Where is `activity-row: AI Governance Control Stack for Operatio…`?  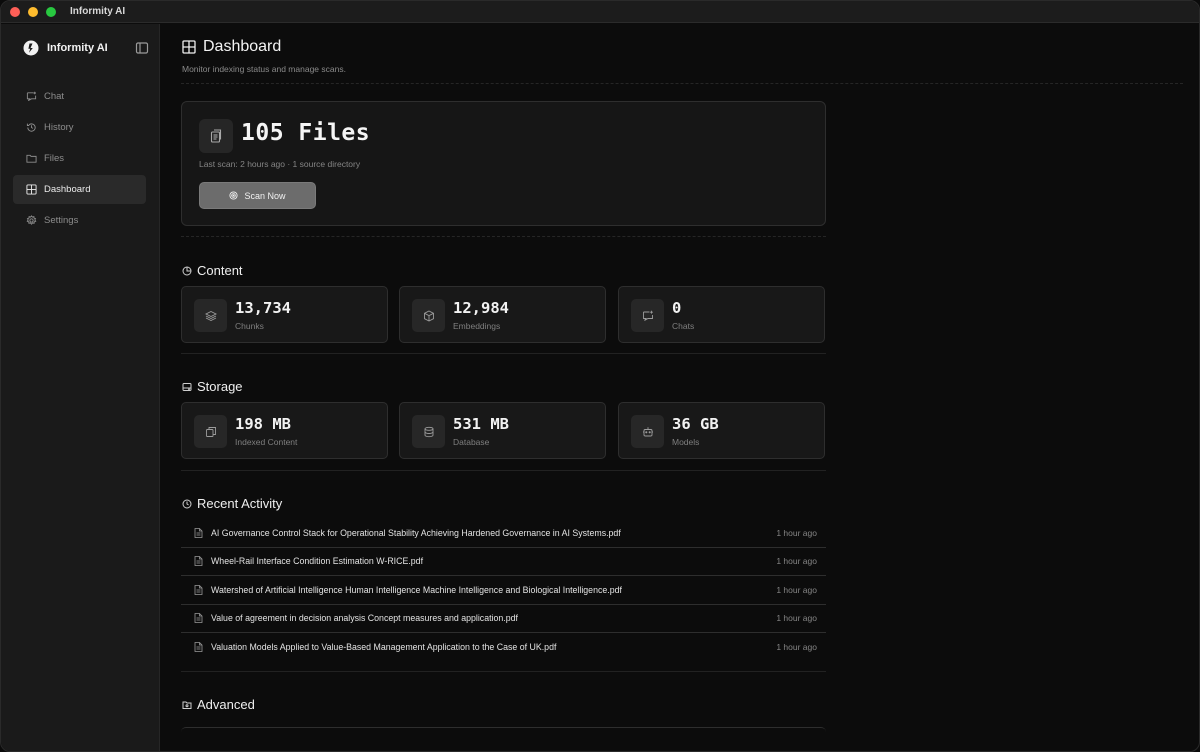 activity-row: AI Governance Control Stack for Operatio… is located at coordinates (503, 533).